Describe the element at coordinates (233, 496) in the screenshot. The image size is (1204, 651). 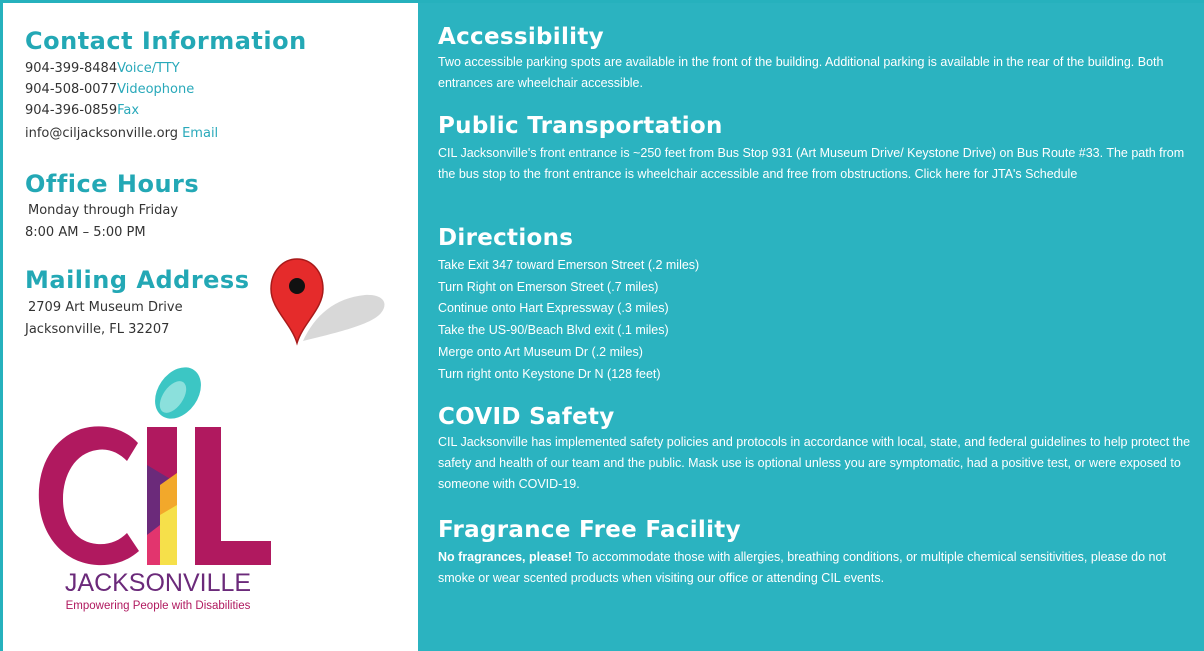
I see `logo-l` at that location.